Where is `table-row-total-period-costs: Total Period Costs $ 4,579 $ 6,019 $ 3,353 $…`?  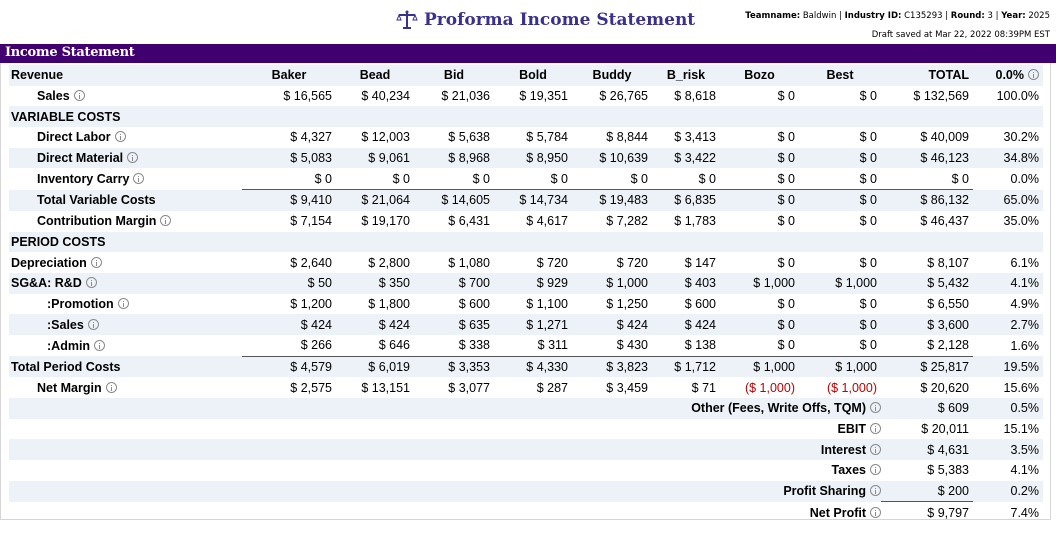
table-row-total-period-costs: Total Period Costs $ 4,579 $ 6,019 $ 3,353 $… is located at coordinates (526, 367).